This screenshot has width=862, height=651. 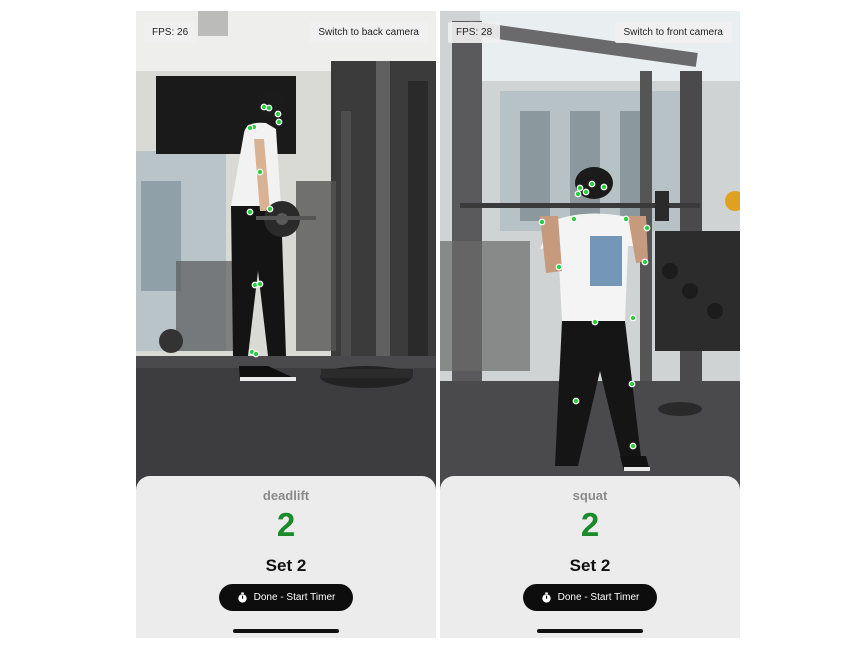 I want to click on exercise-name: deadlift, so click(x=286, y=495).